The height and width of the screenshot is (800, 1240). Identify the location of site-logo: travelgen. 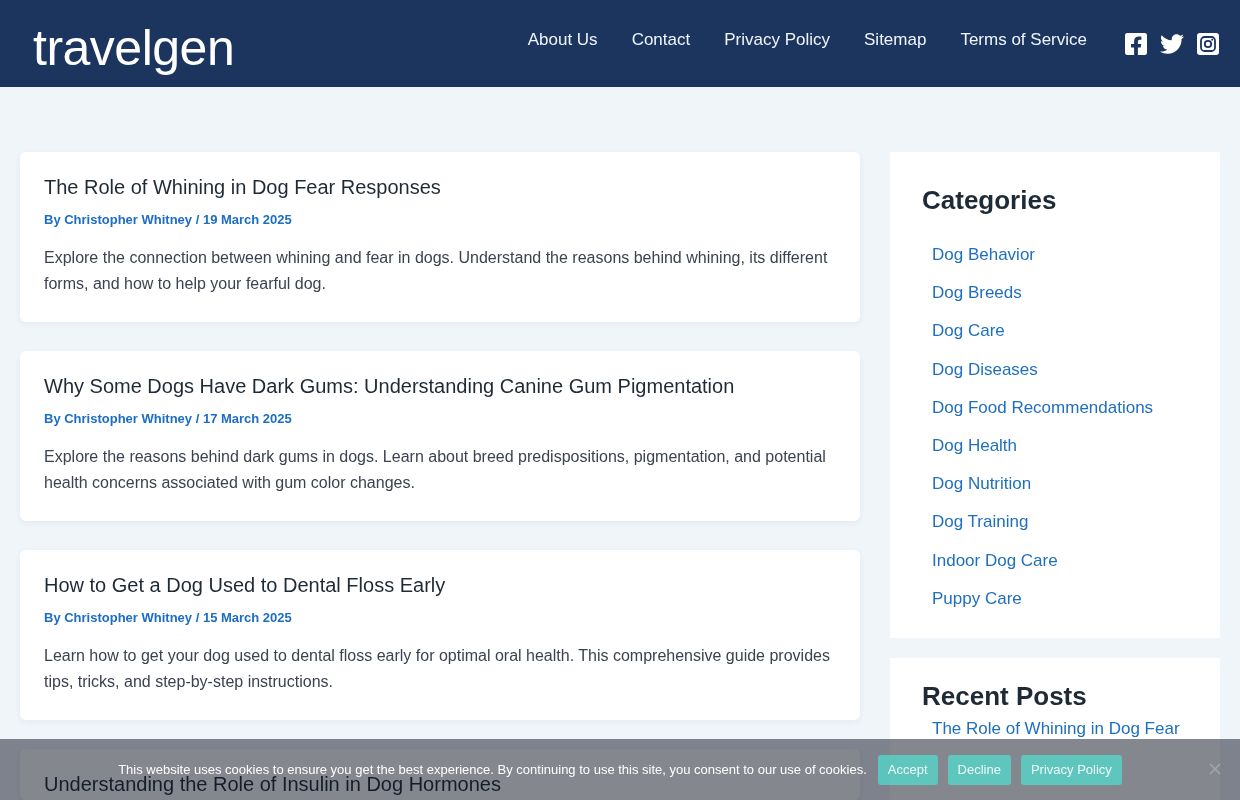
(134, 48).